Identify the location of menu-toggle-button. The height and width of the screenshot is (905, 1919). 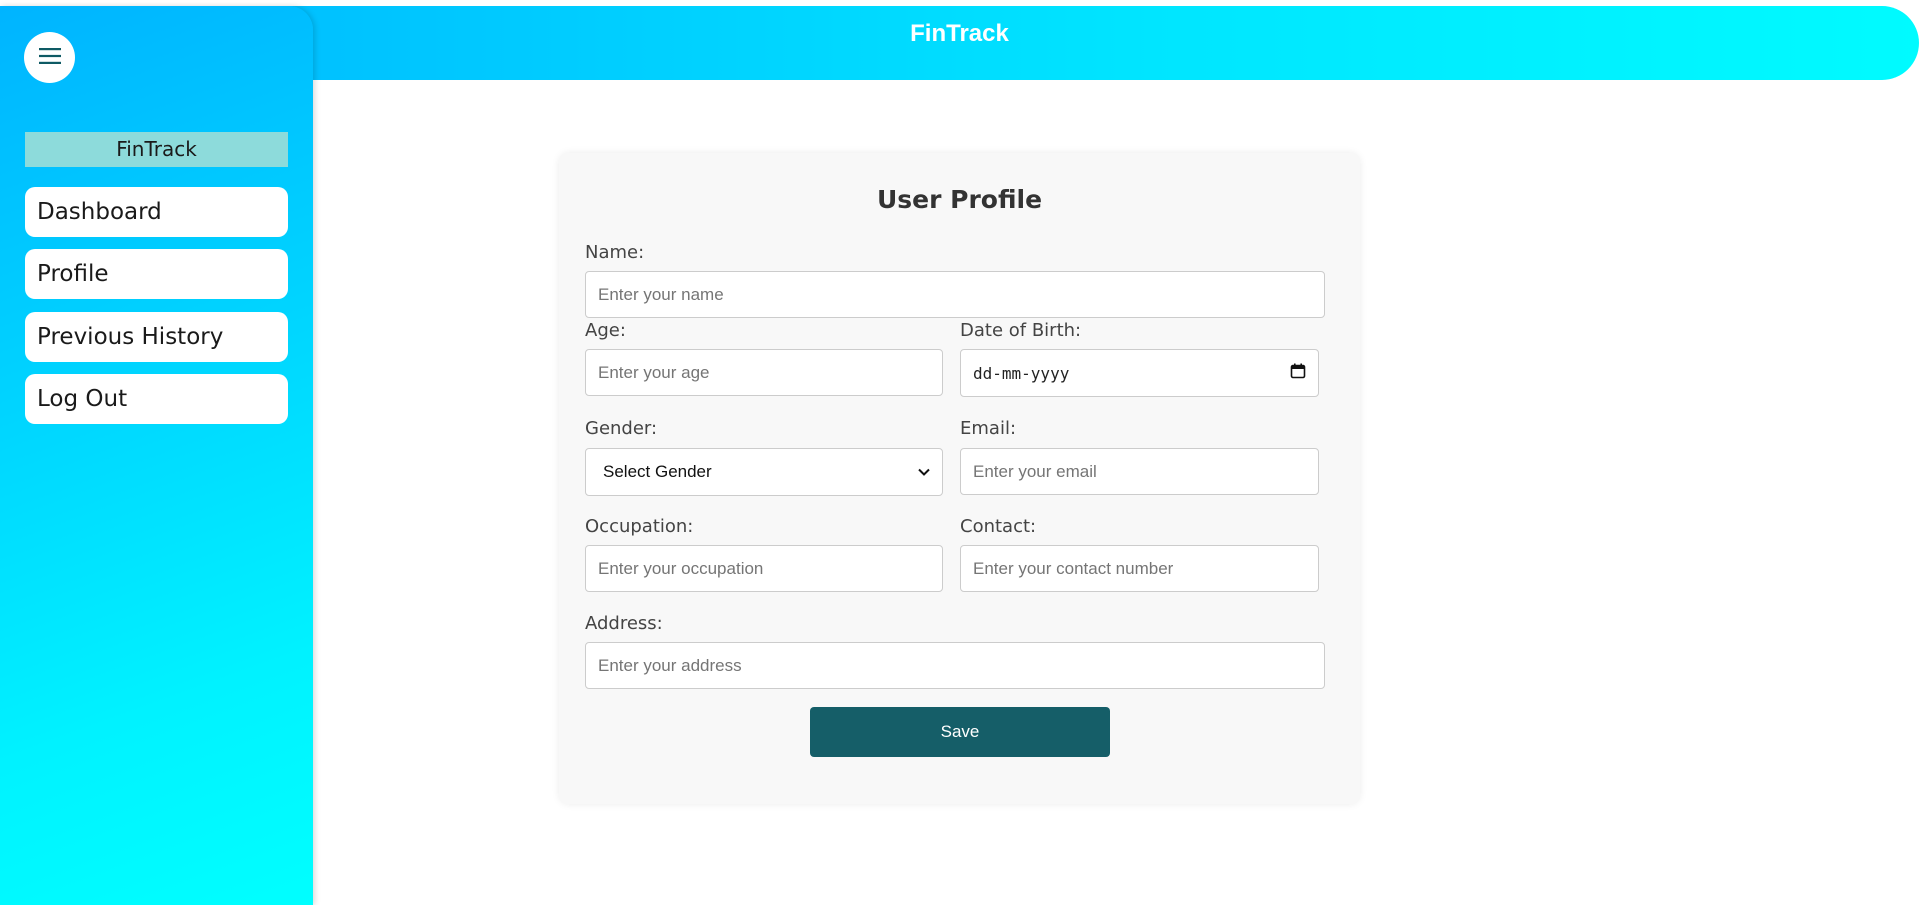
(49, 57).